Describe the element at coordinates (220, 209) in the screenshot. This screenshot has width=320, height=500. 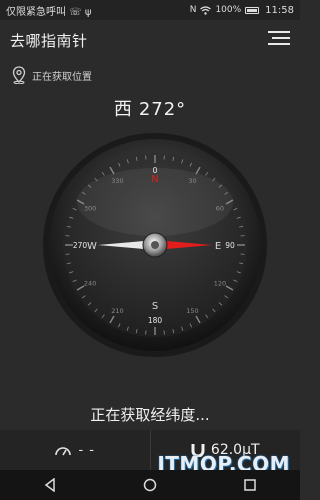
I see `degree-label: 60` at that location.